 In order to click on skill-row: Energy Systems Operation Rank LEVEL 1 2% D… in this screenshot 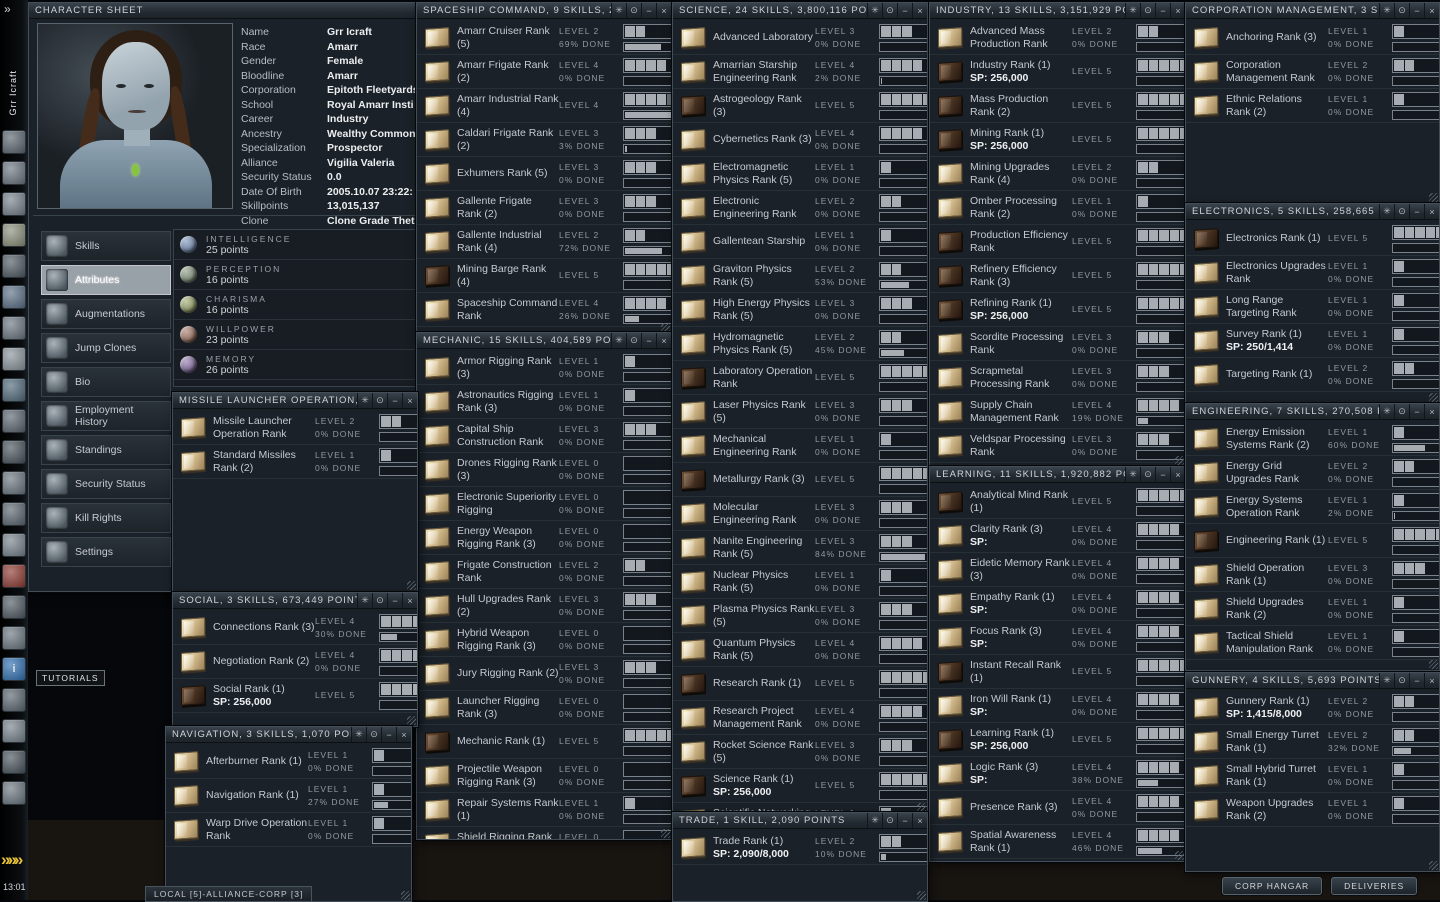, I will do `click(1312, 507)`.